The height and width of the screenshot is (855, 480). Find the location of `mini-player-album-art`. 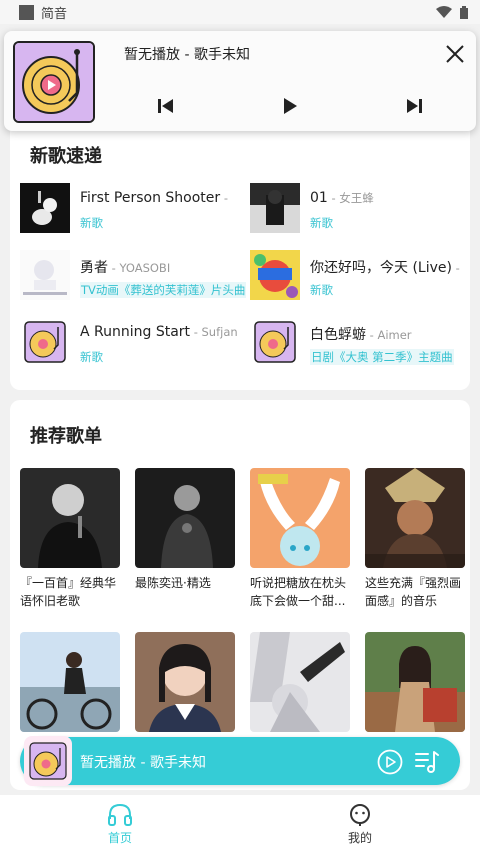

mini-player-album-art is located at coordinates (48, 761).